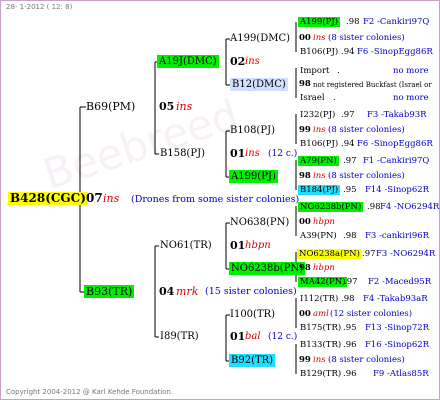  Describe the element at coordinates (252, 360) in the screenshot. I see `g3-queen-id: B92(TR)` at that location.